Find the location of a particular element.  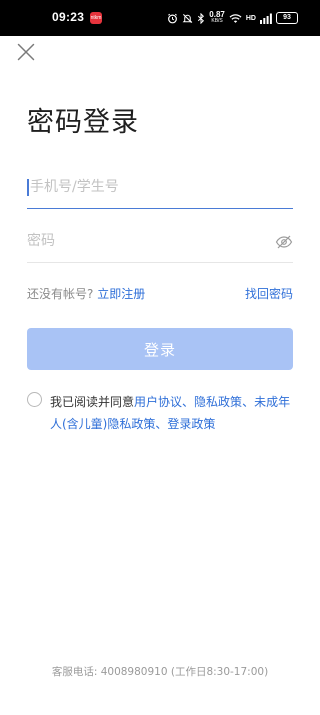

hd-indicator: HD is located at coordinates (250, 18).